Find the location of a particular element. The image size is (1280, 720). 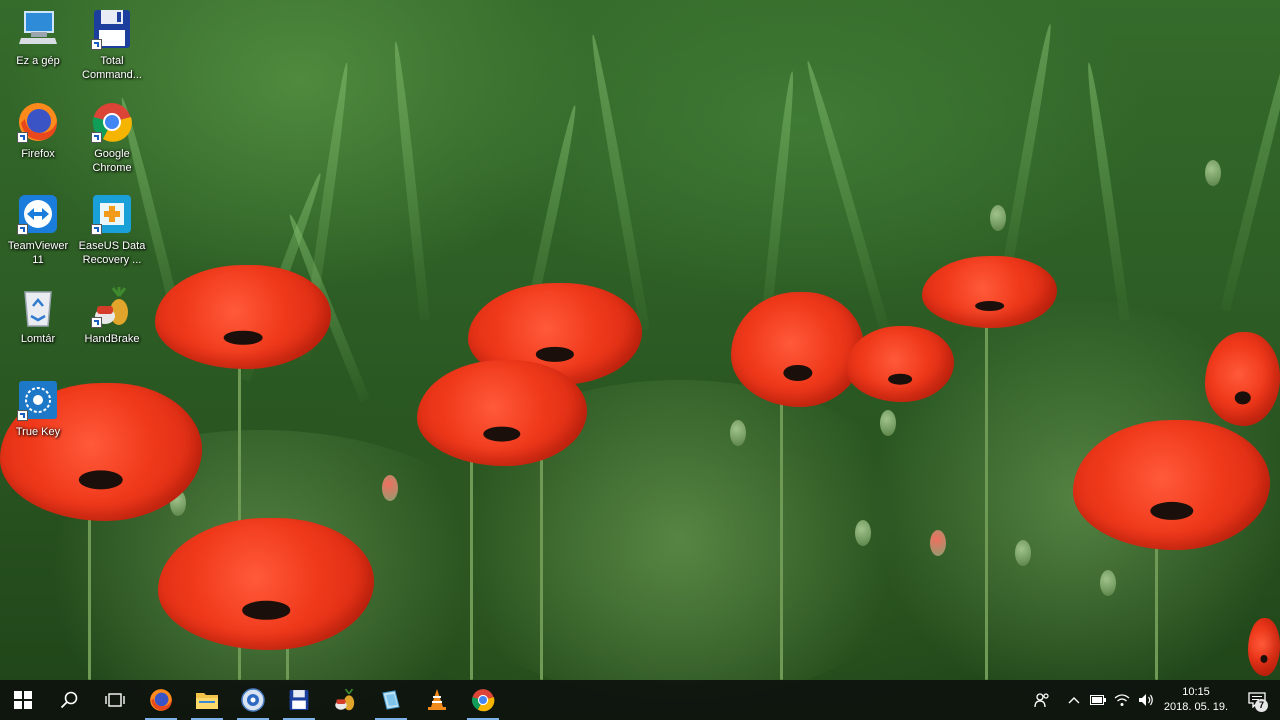

folder-icon is located at coordinates (207, 701).